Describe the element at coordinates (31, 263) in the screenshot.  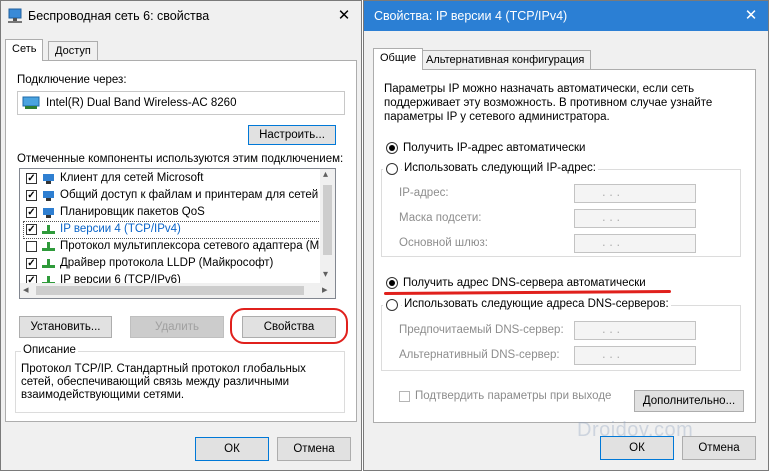
I see `component-checkbox-5: ✓` at that location.